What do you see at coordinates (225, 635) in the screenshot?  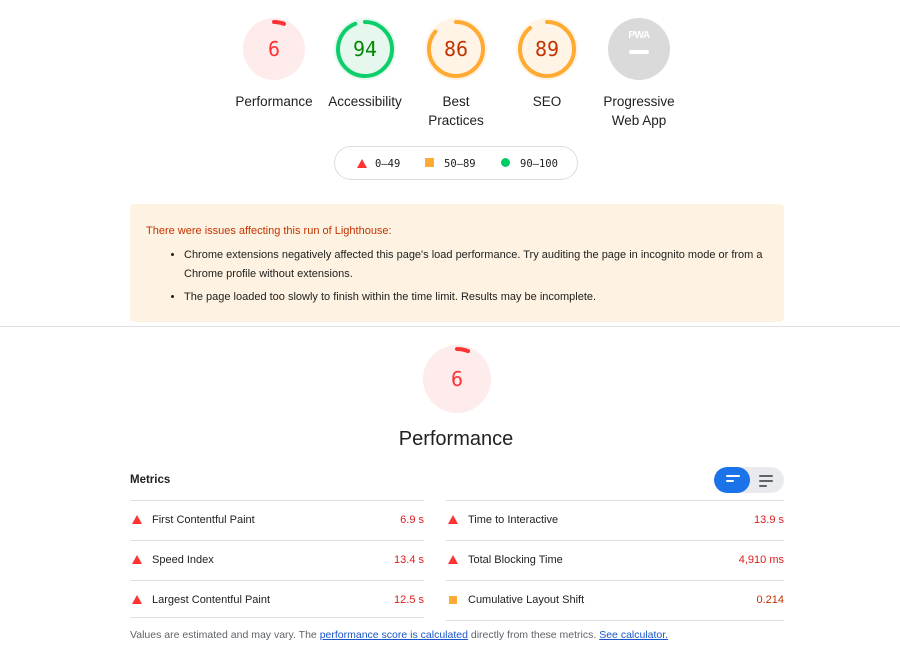 I see `footnote-prefix: Values are estimated and may vary. The` at bounding box center [225, 635].